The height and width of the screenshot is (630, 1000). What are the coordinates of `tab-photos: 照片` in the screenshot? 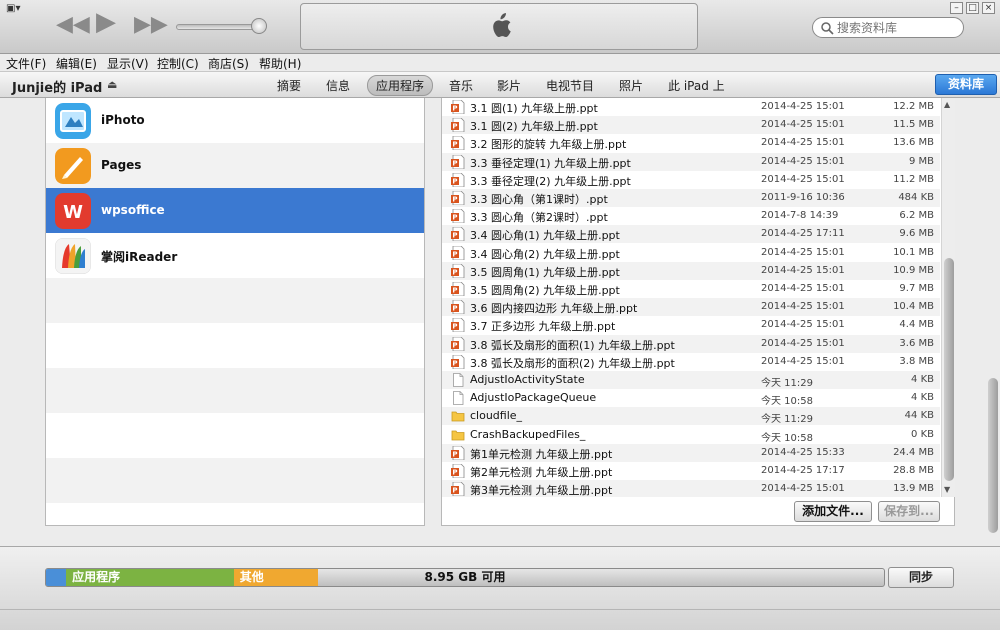 It's located at (631, 85).